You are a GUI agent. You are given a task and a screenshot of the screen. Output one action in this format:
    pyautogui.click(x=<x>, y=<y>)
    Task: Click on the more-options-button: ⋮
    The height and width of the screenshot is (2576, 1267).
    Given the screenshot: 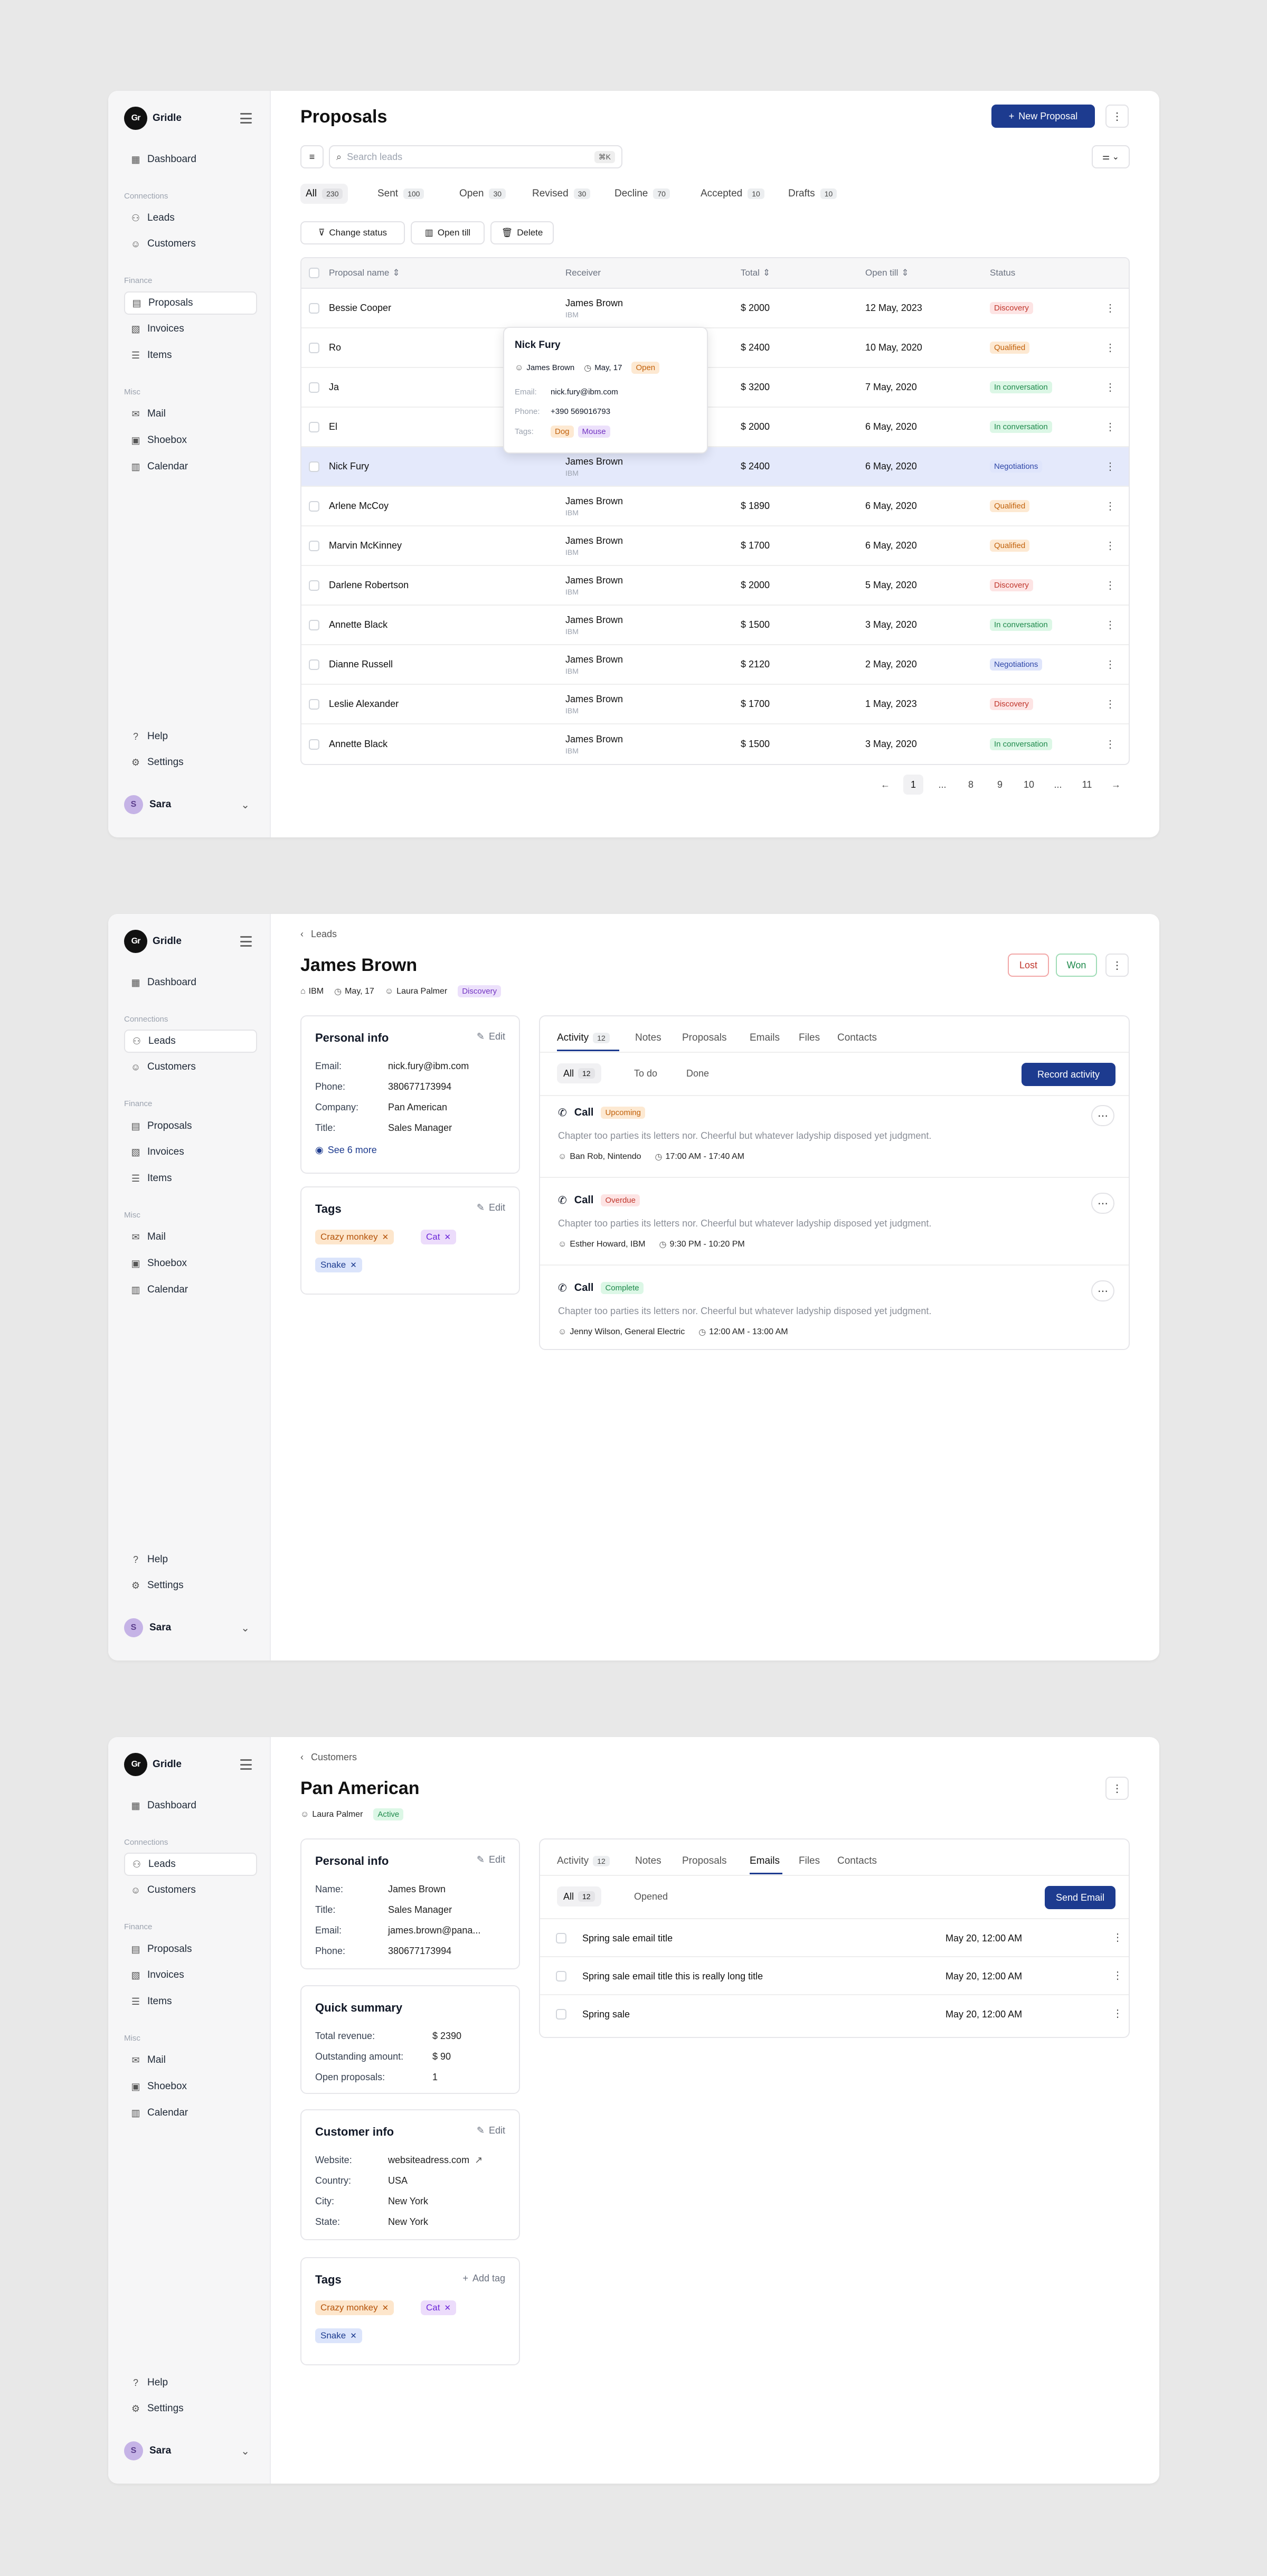 What is the action you would take?
    pyautogui.click(x=1117, y=1788)
    